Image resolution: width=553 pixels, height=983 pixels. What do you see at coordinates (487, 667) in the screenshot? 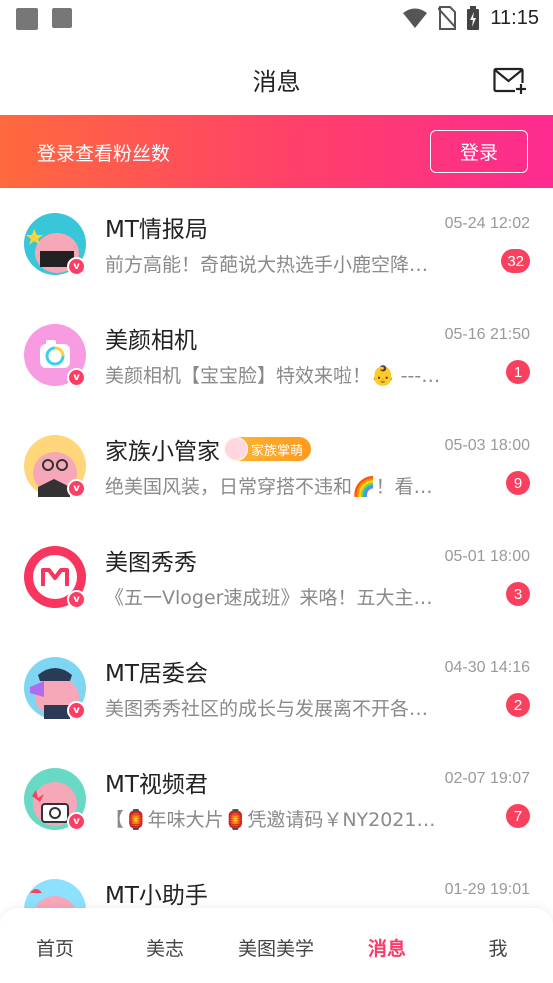
I see `message-time: 04-30 14:16` at bounding box center [487, 667].